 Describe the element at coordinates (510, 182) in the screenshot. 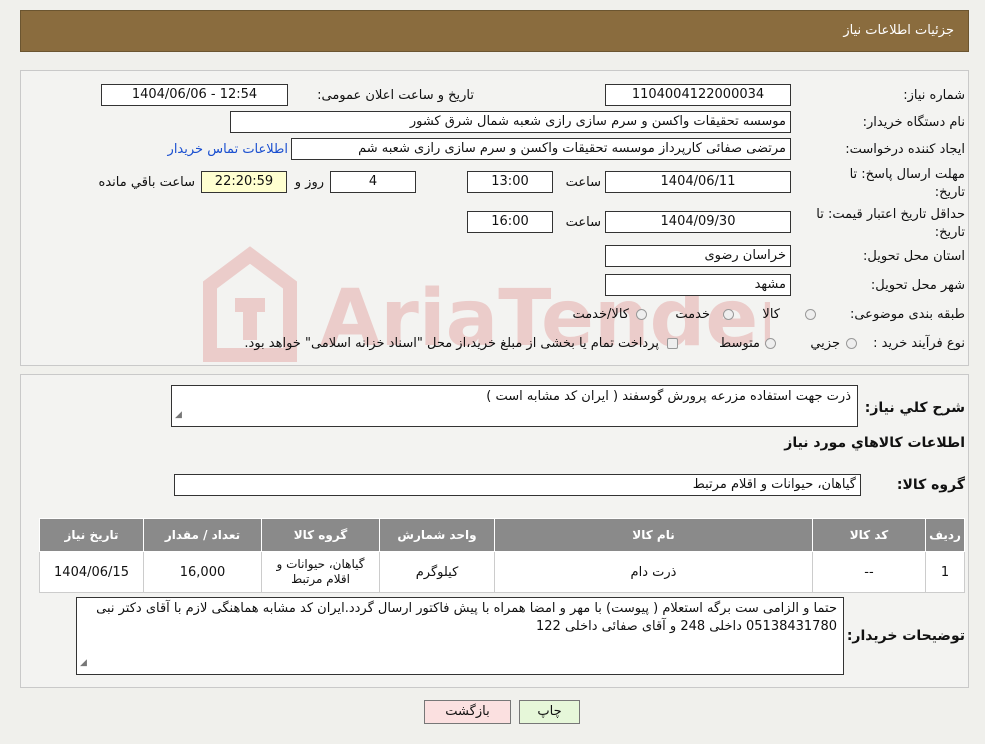

I see `deadline-time-field: 13:00` at that location.